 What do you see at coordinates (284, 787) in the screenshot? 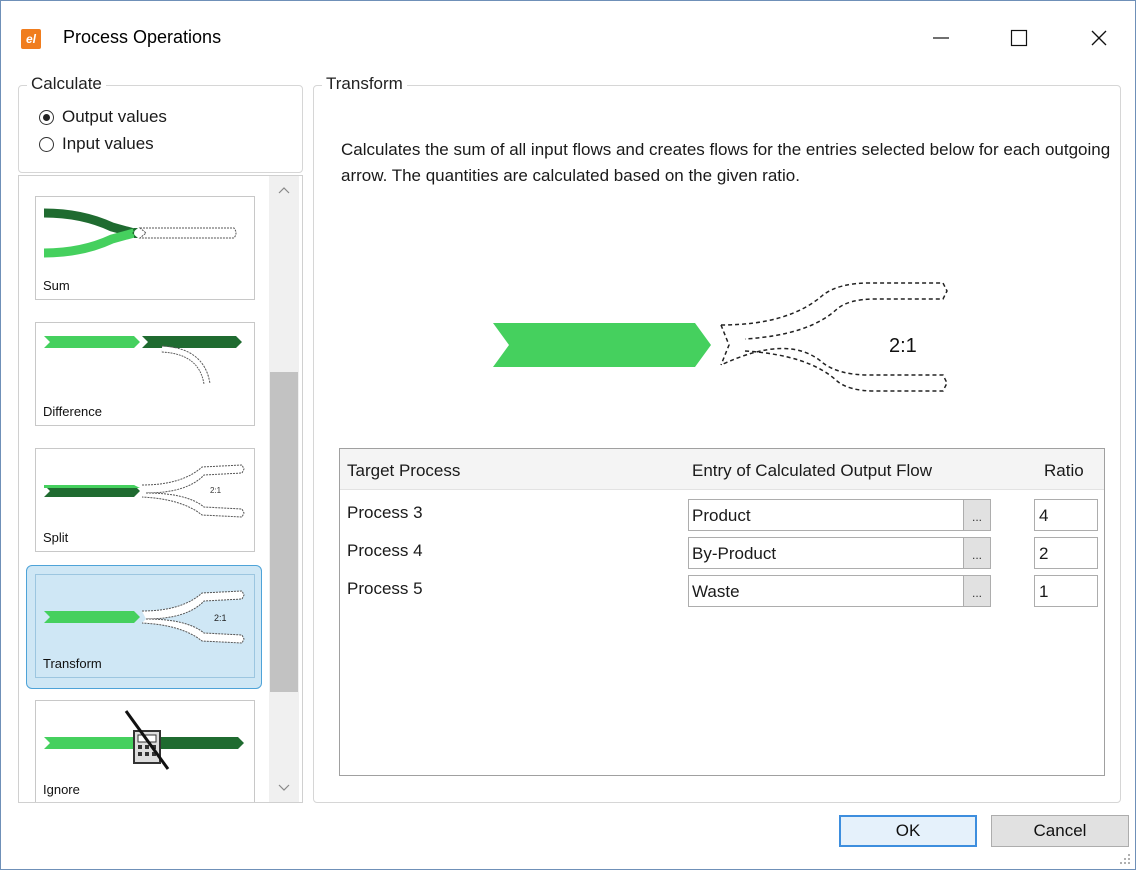
I see `scroll-down-icon` at bounding box center [284, 787].